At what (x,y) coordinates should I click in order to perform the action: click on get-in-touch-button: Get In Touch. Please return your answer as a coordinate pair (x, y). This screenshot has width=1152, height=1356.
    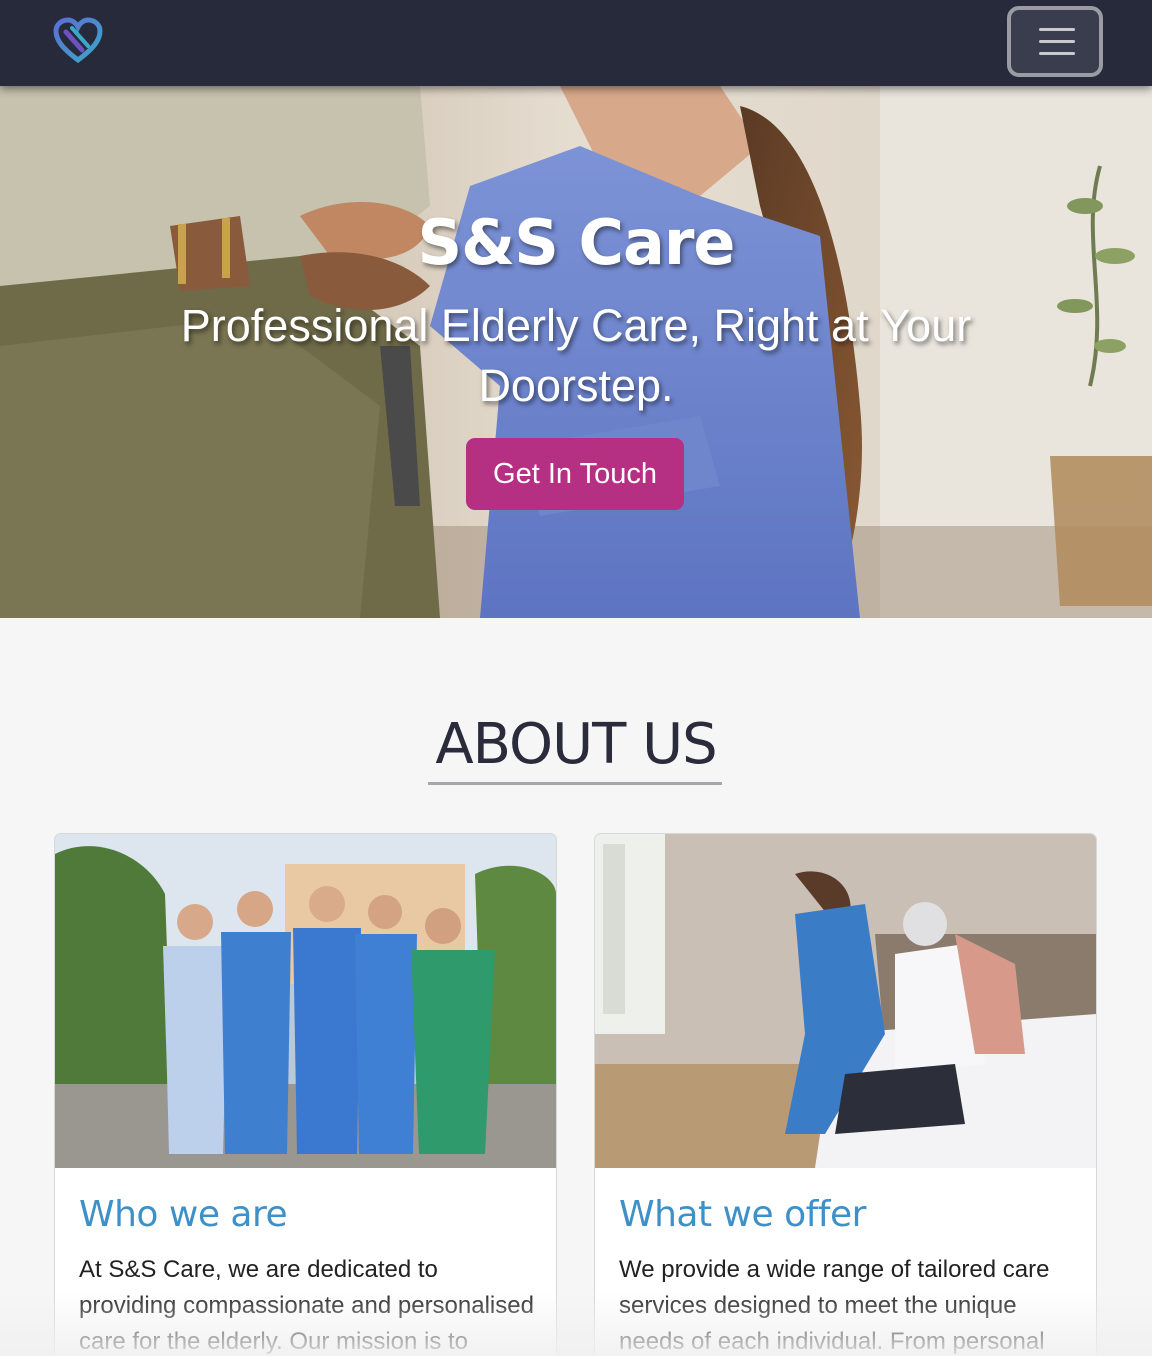
    Looking at the image, I should click on (575, 474).